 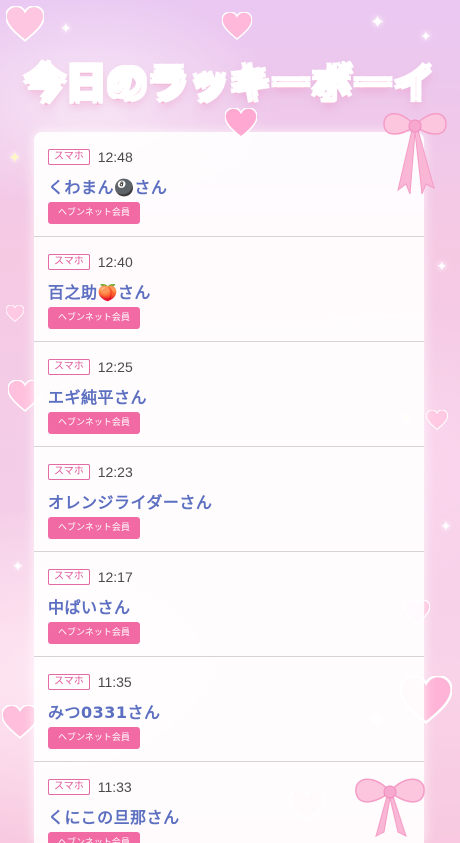 What do you see at coordinates (115, 157) in the screenshot?
I see `visit-time: 12:48` at bounding box center [115, 157].